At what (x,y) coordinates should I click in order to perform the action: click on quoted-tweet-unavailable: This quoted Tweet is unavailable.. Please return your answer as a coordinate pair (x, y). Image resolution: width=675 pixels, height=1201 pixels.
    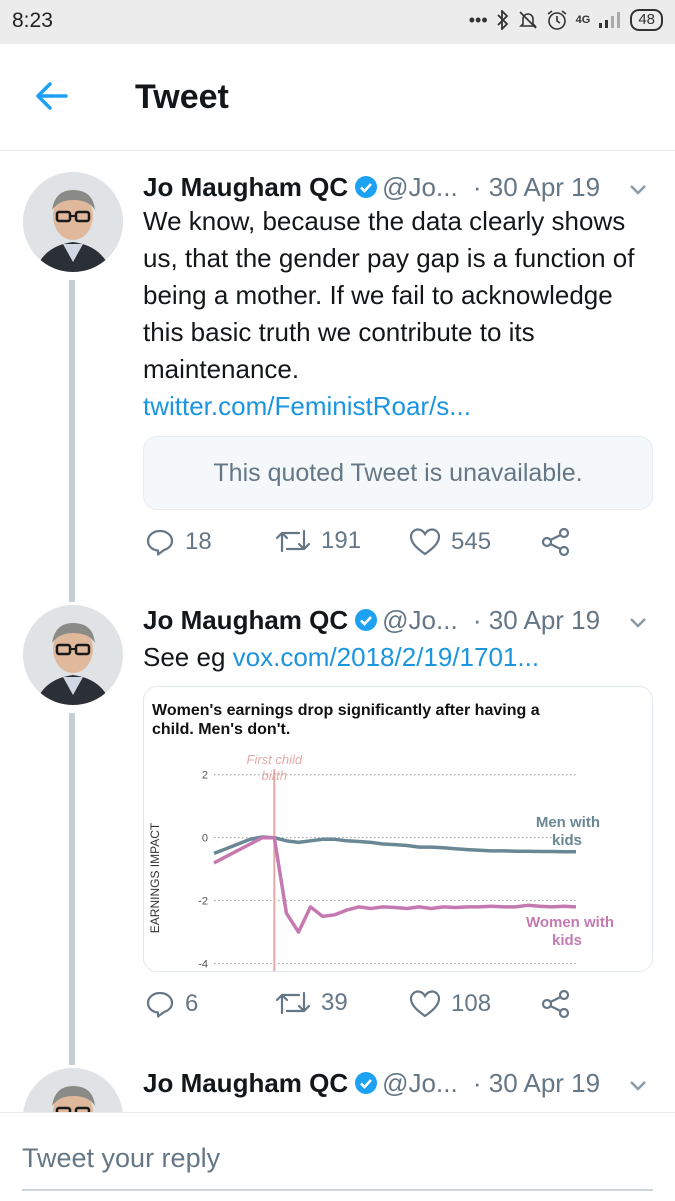
    Looking at the image, I should click on (398, 473).